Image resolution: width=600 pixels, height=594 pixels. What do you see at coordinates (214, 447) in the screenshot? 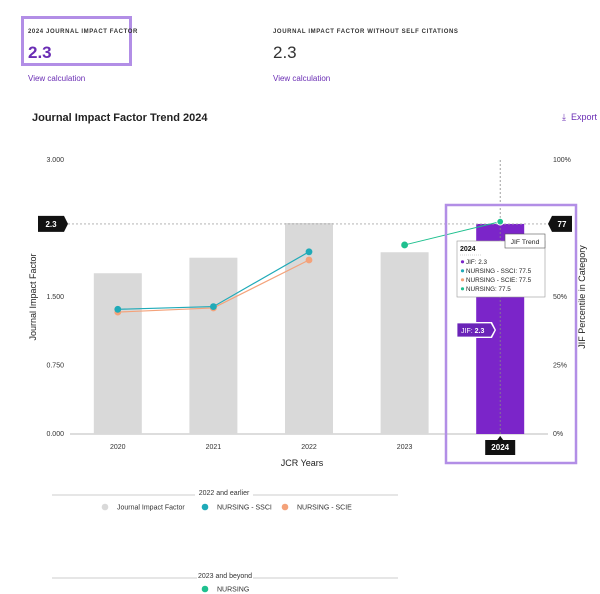
I see `x-tick-label: 2021` at bounding box center [214, 447].